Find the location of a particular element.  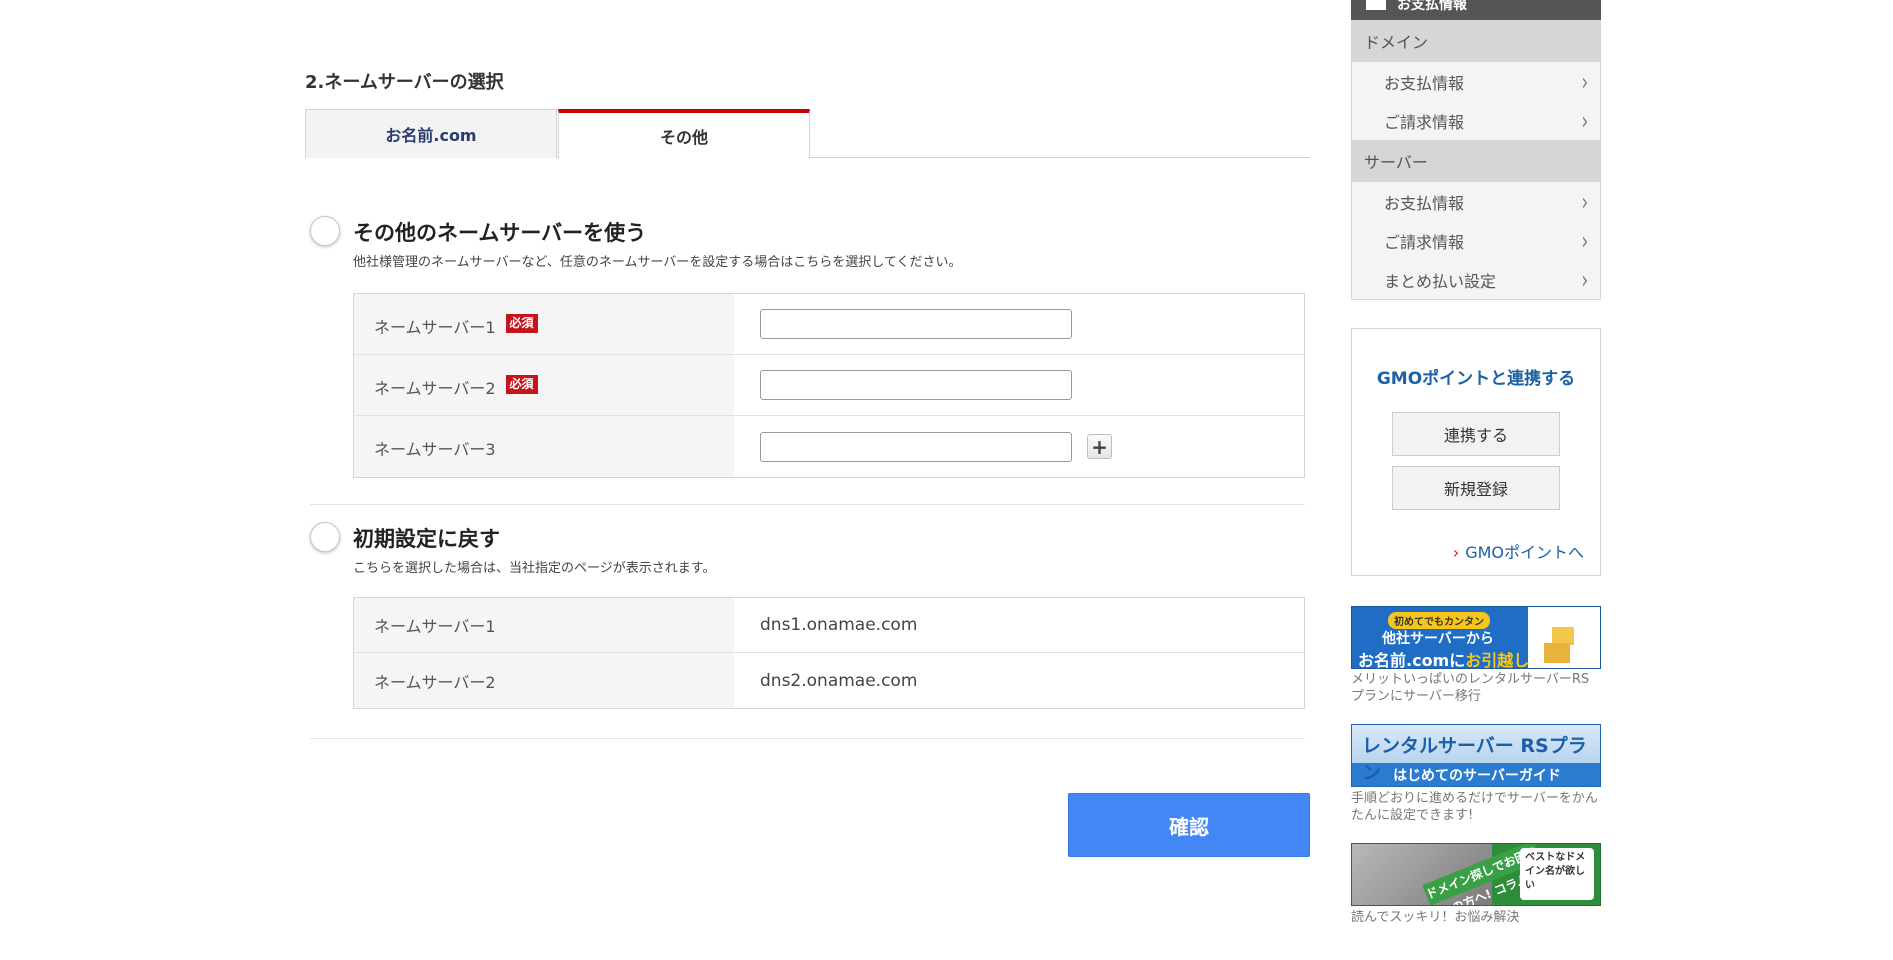

gmo-point-title: GMOポイントと連携する is located at coordinates (1476, 379).